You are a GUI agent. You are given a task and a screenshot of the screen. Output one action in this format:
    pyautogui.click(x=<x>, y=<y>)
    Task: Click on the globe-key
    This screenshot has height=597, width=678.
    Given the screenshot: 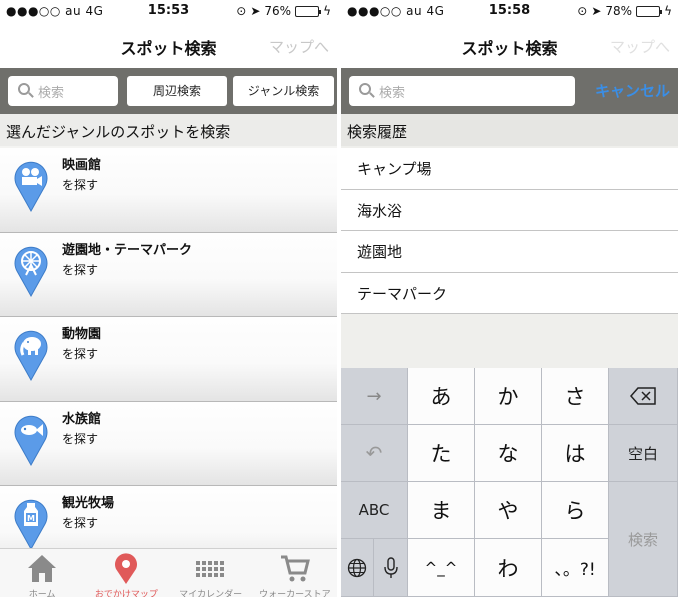 What is the action you would take?
    pyautogui.click(x=357, y=568)
    